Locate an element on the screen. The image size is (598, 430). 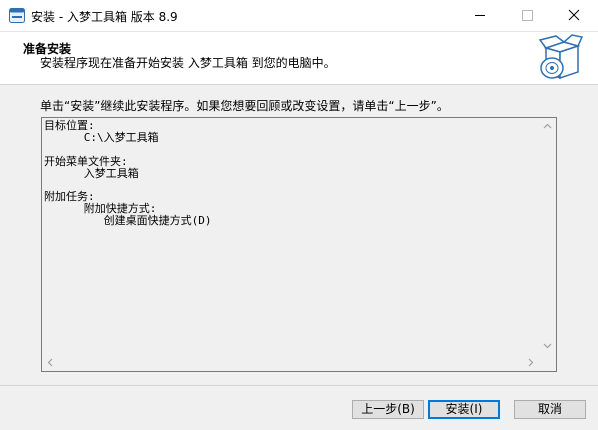
setup-box-disc-icon is located at coordinates (561, 58).